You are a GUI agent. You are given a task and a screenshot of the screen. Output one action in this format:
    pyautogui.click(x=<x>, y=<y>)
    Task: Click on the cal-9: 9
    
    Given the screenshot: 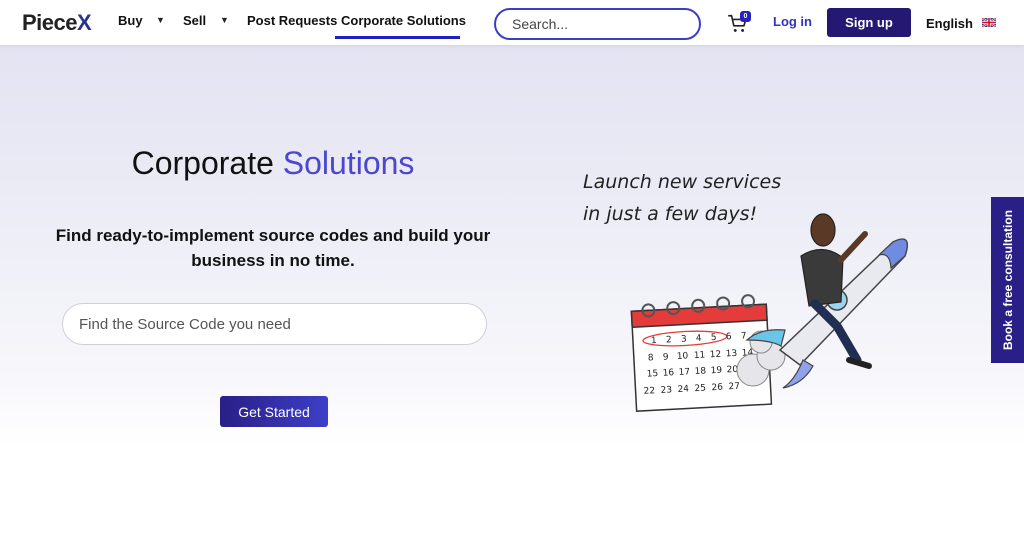 What is the action you would take?
    pyautogui.click(x=666, y=357)
    